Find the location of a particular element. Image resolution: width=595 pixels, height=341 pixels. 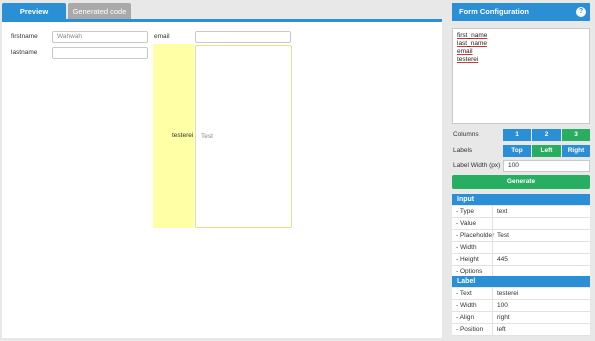

lastname-input is located at coordinates (100, 53).